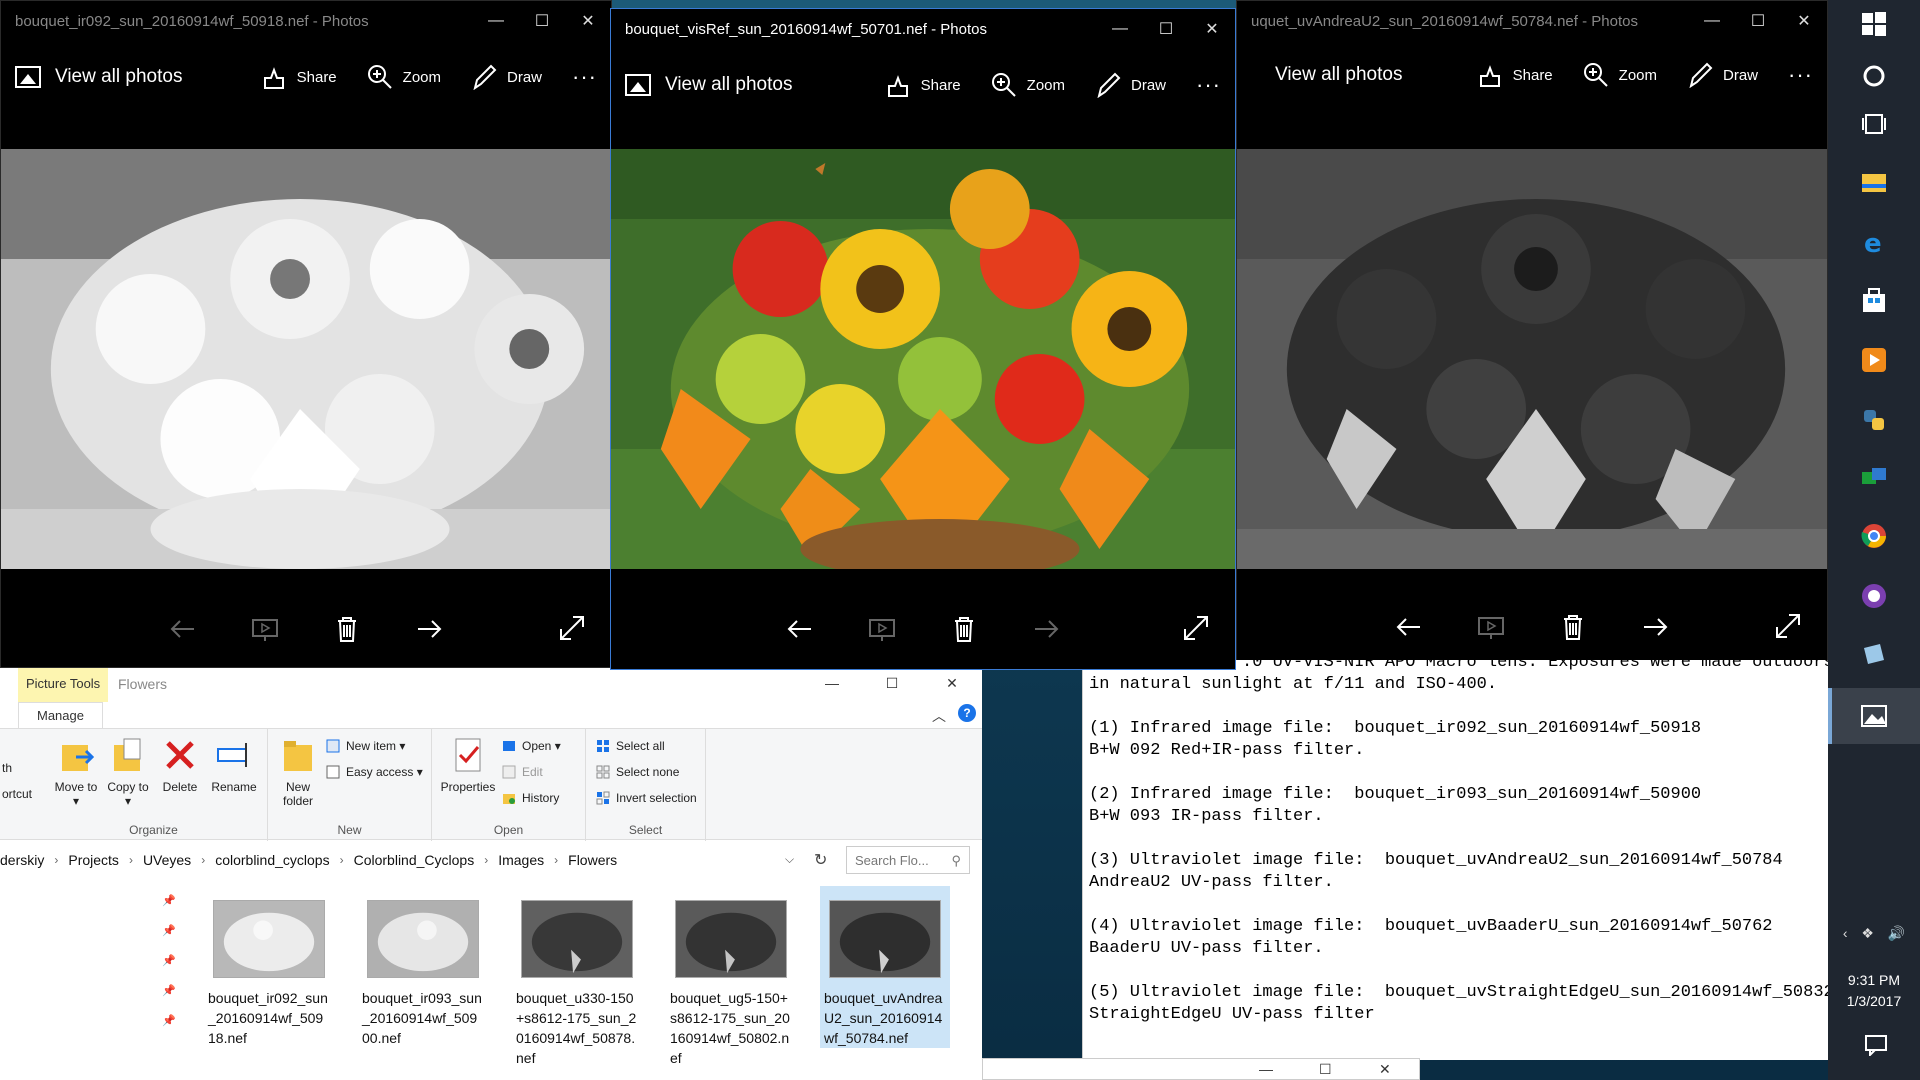  What do you see at coordinates (1874, 76) in the screenshot?
I see `cortana-icon` at bounding box center [1874, 76].